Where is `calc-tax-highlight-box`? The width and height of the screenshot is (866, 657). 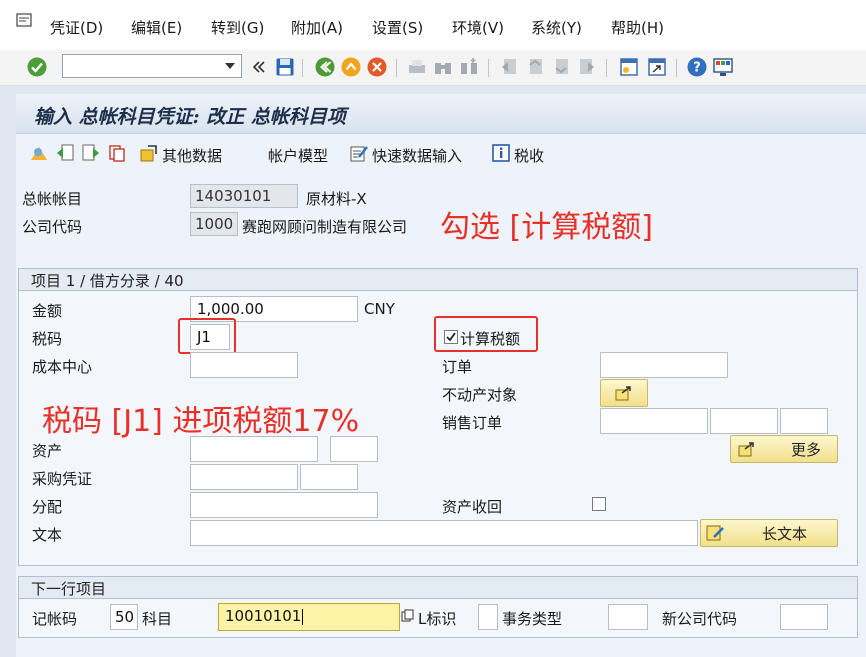 calc-tax-highlight-box is located at coordinates (486, 334).